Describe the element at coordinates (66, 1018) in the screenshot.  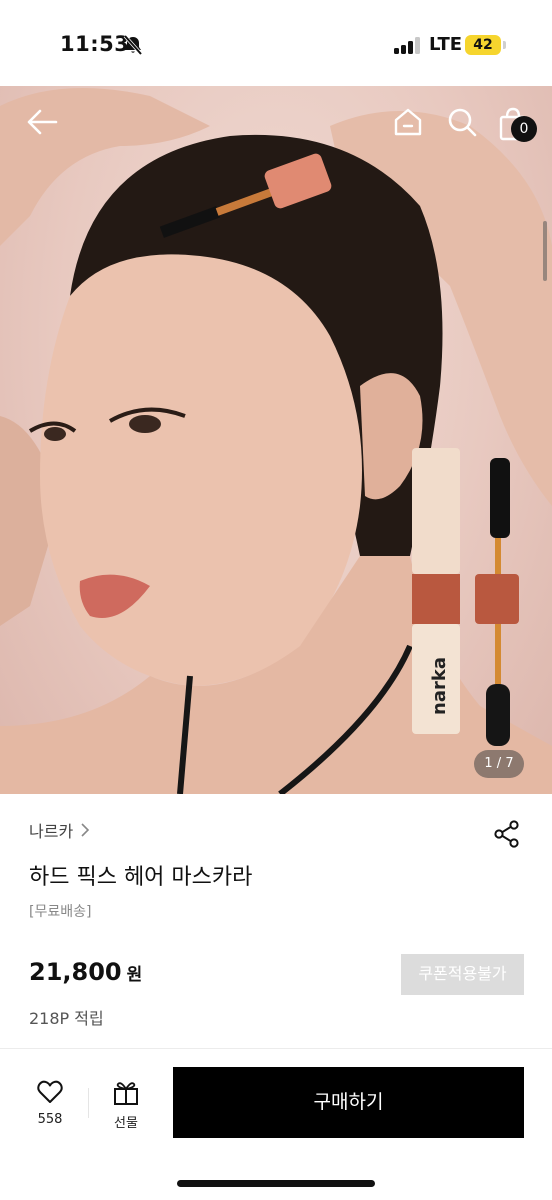
I see `points-label: 218P 적립` at that location.